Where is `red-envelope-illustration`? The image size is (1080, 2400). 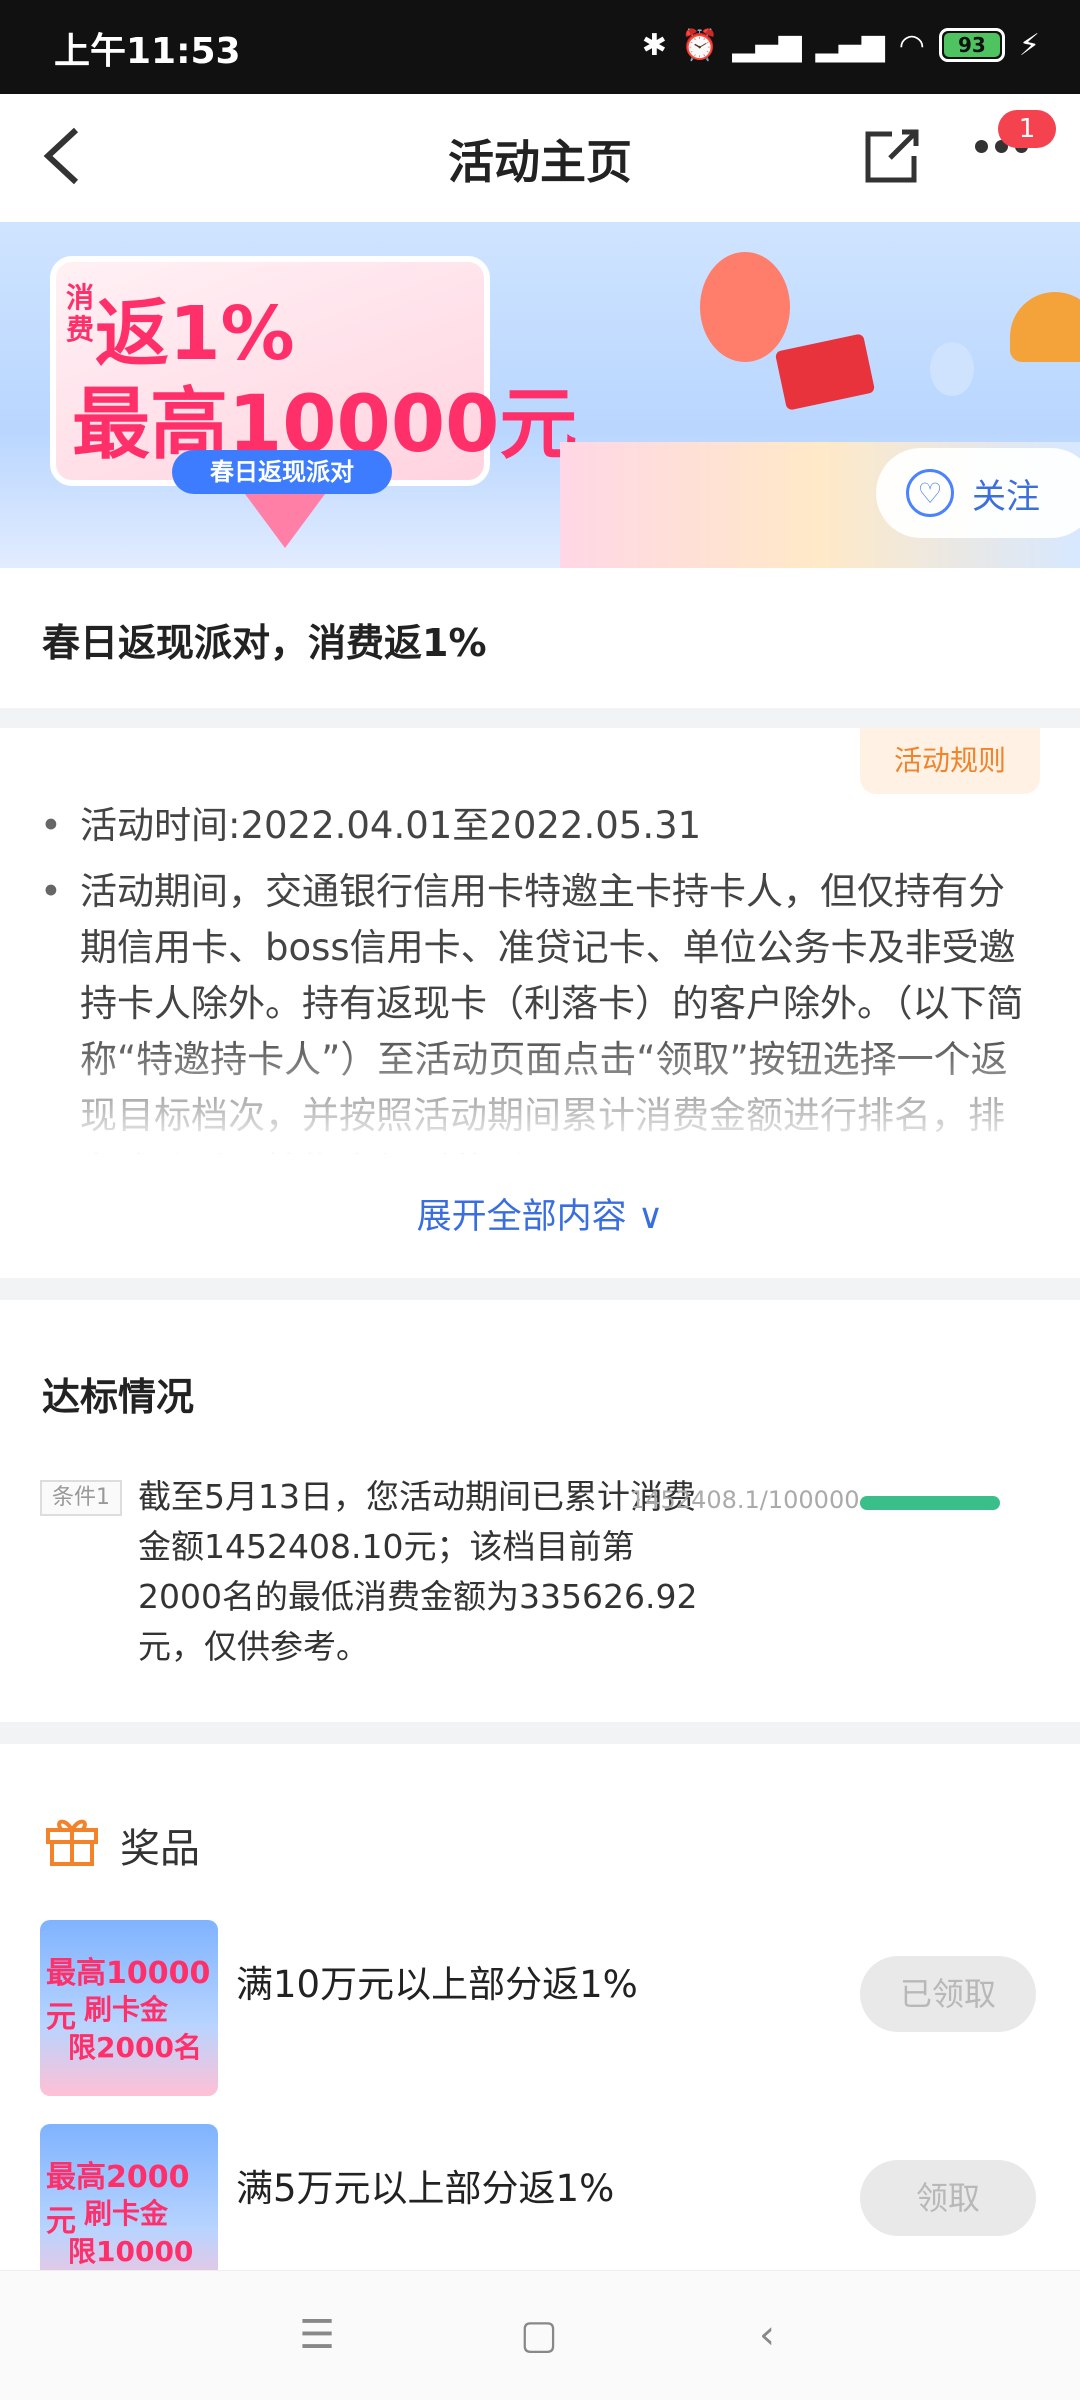 red-envelope-illustration is located at coordinates (825, 372).